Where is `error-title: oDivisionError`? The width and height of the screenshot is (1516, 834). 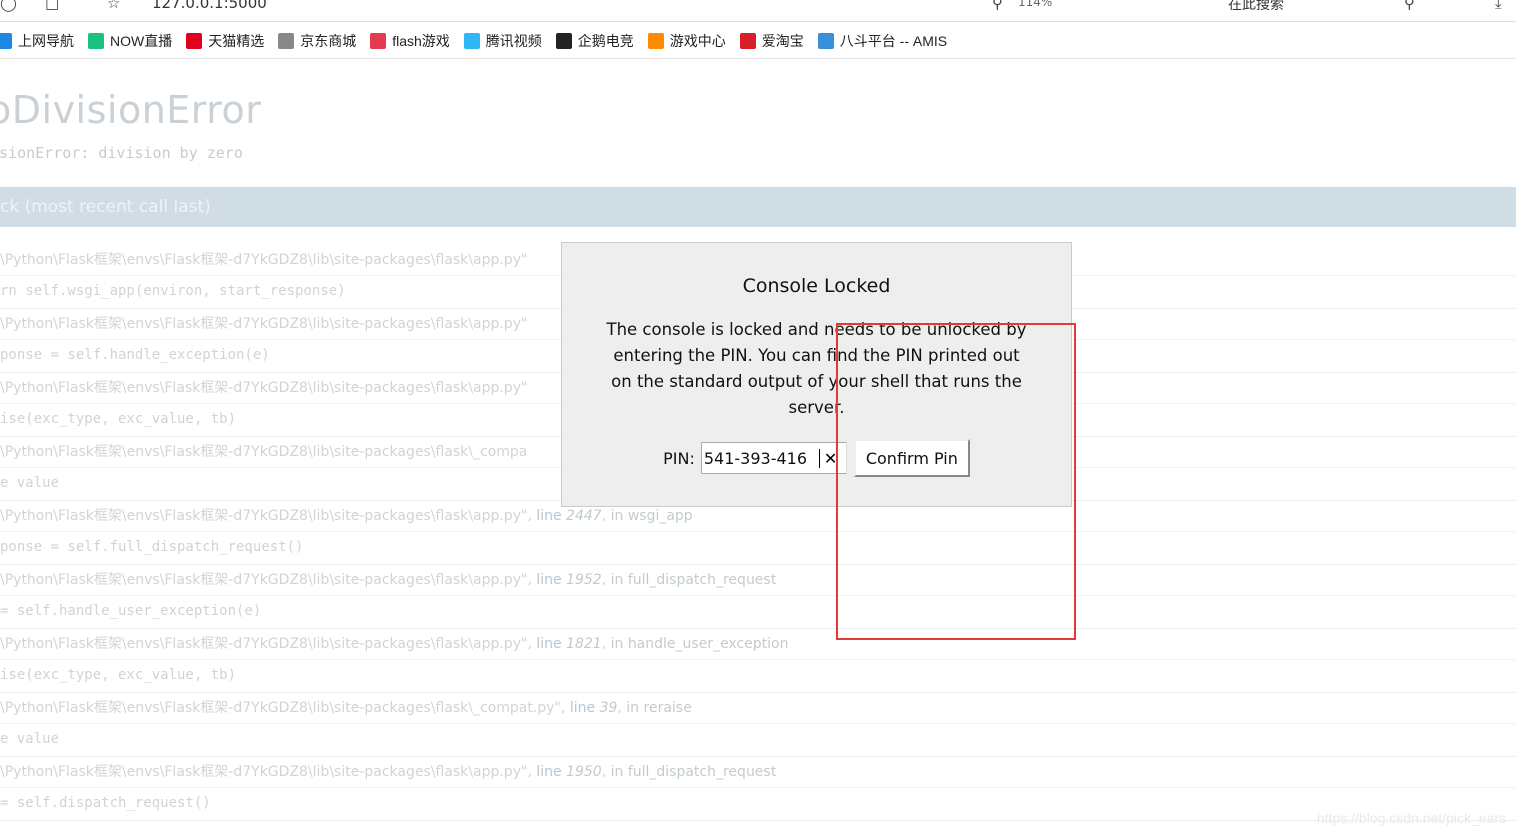 error-title: oDivisionError is located at coordinates (131, 110).